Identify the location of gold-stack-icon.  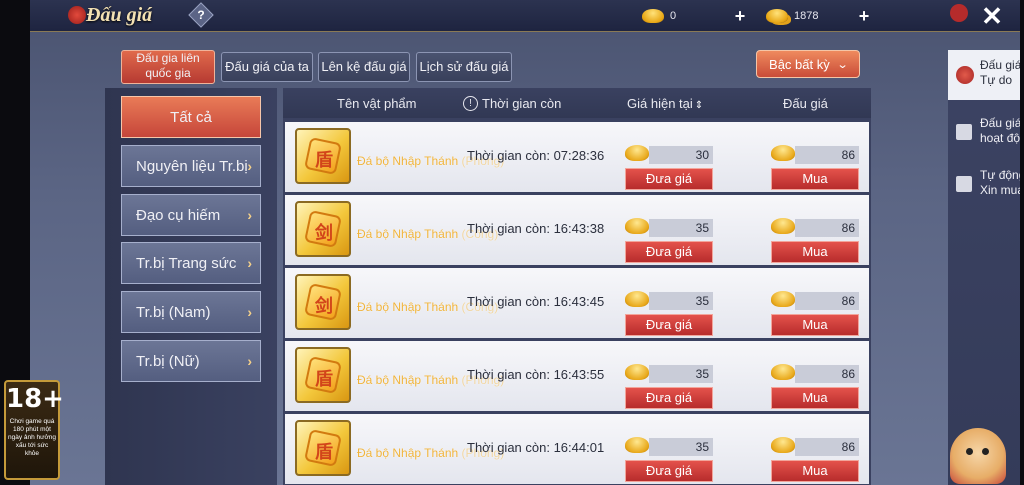
(777, 16).